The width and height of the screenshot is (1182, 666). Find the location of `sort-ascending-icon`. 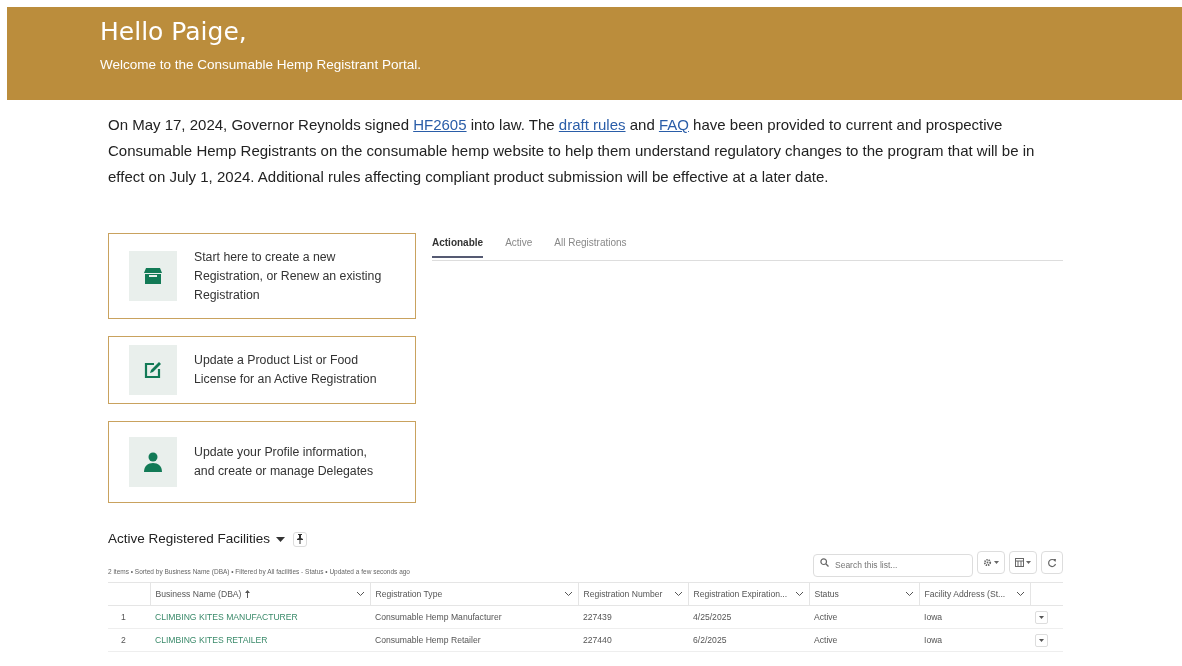

sort-ascending-icon is located at coordinates (248, 594).